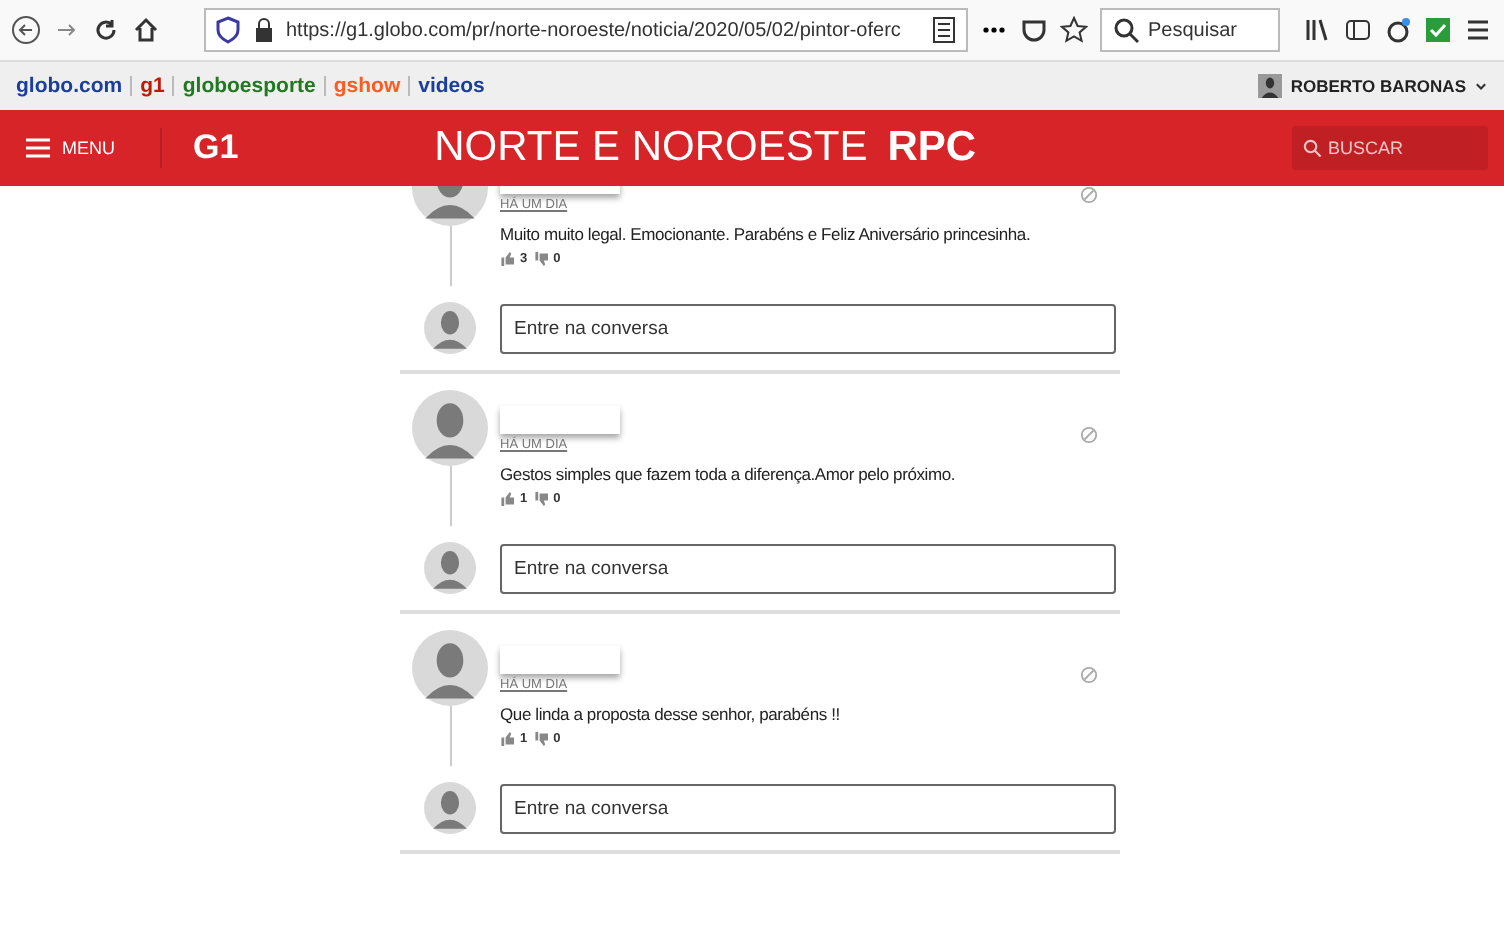 The image size is (1504, 926). Describe the element at coordinates (106, 30) in the screenshot. I see `reload-icon` at that location.